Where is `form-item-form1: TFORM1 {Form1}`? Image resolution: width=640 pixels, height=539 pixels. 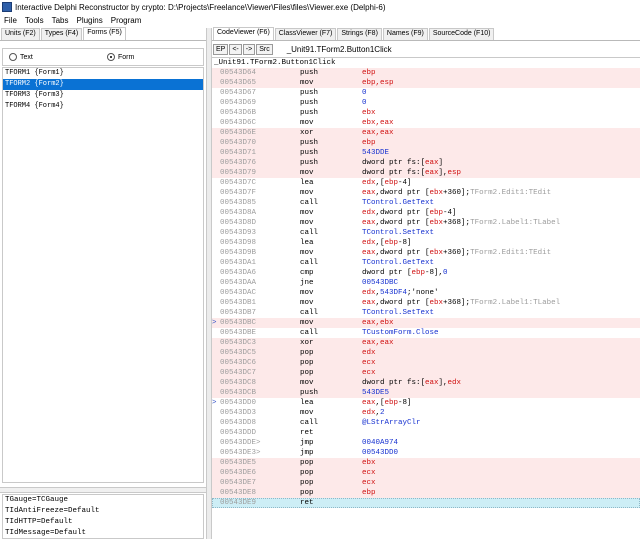
form-item-form1: TFORM1 {Form1} is located at coordinates (103, 73).